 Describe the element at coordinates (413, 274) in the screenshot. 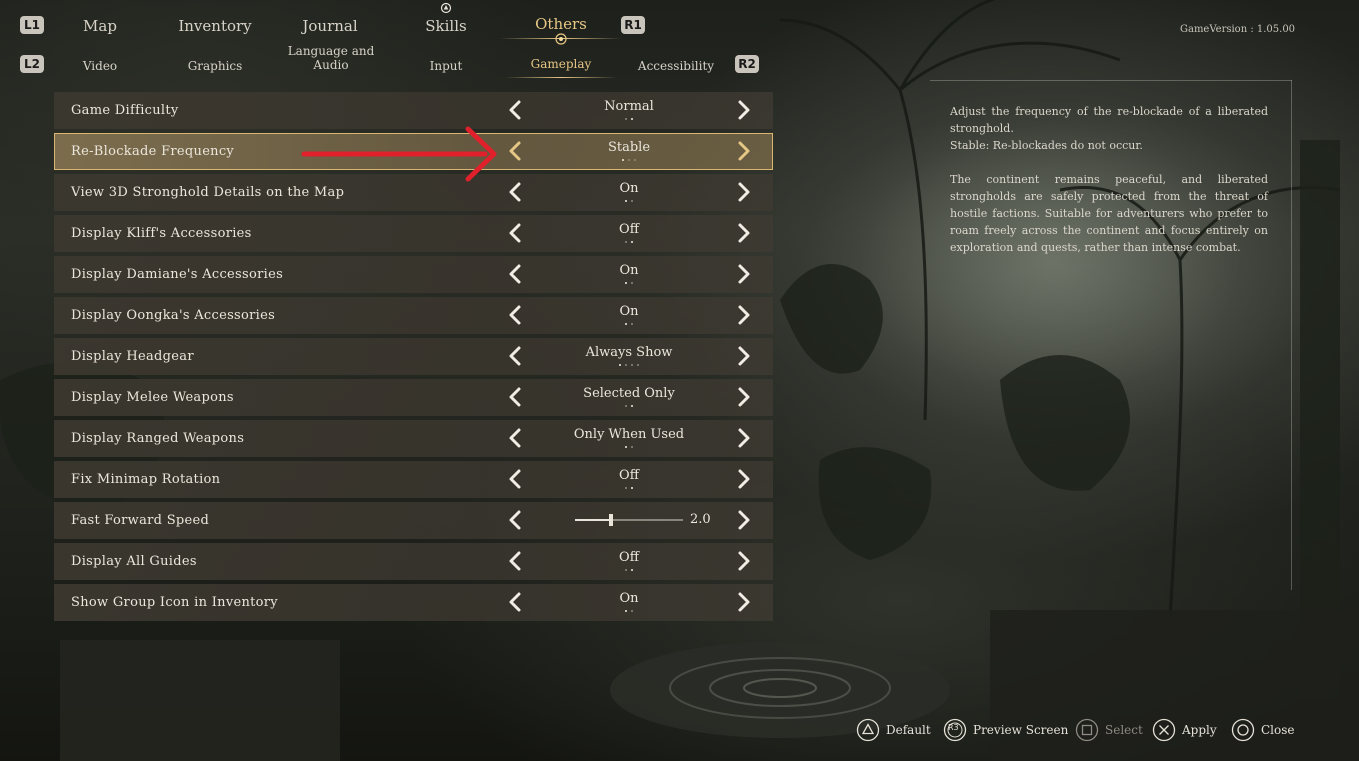

I see `setting-row: Display Damiane's Accessories On` at that location.